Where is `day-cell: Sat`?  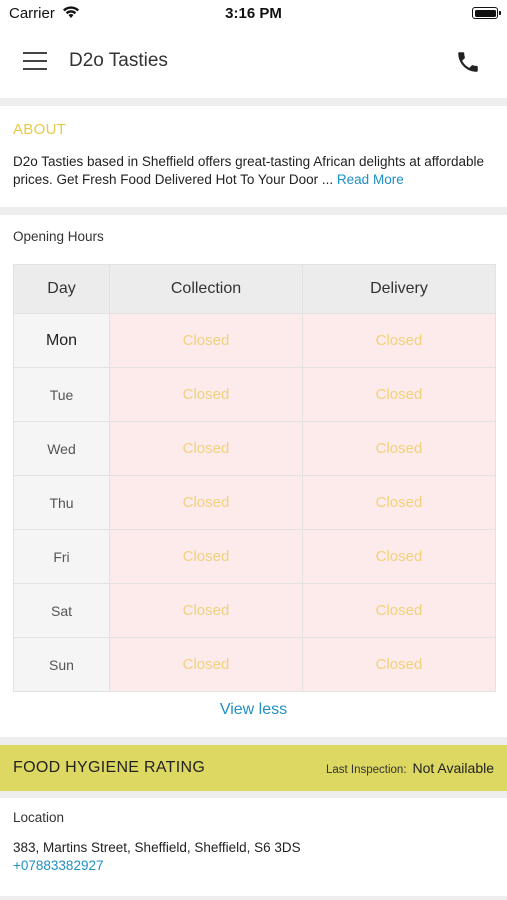 day-cell: Sat is located at coordinates (61, 610).